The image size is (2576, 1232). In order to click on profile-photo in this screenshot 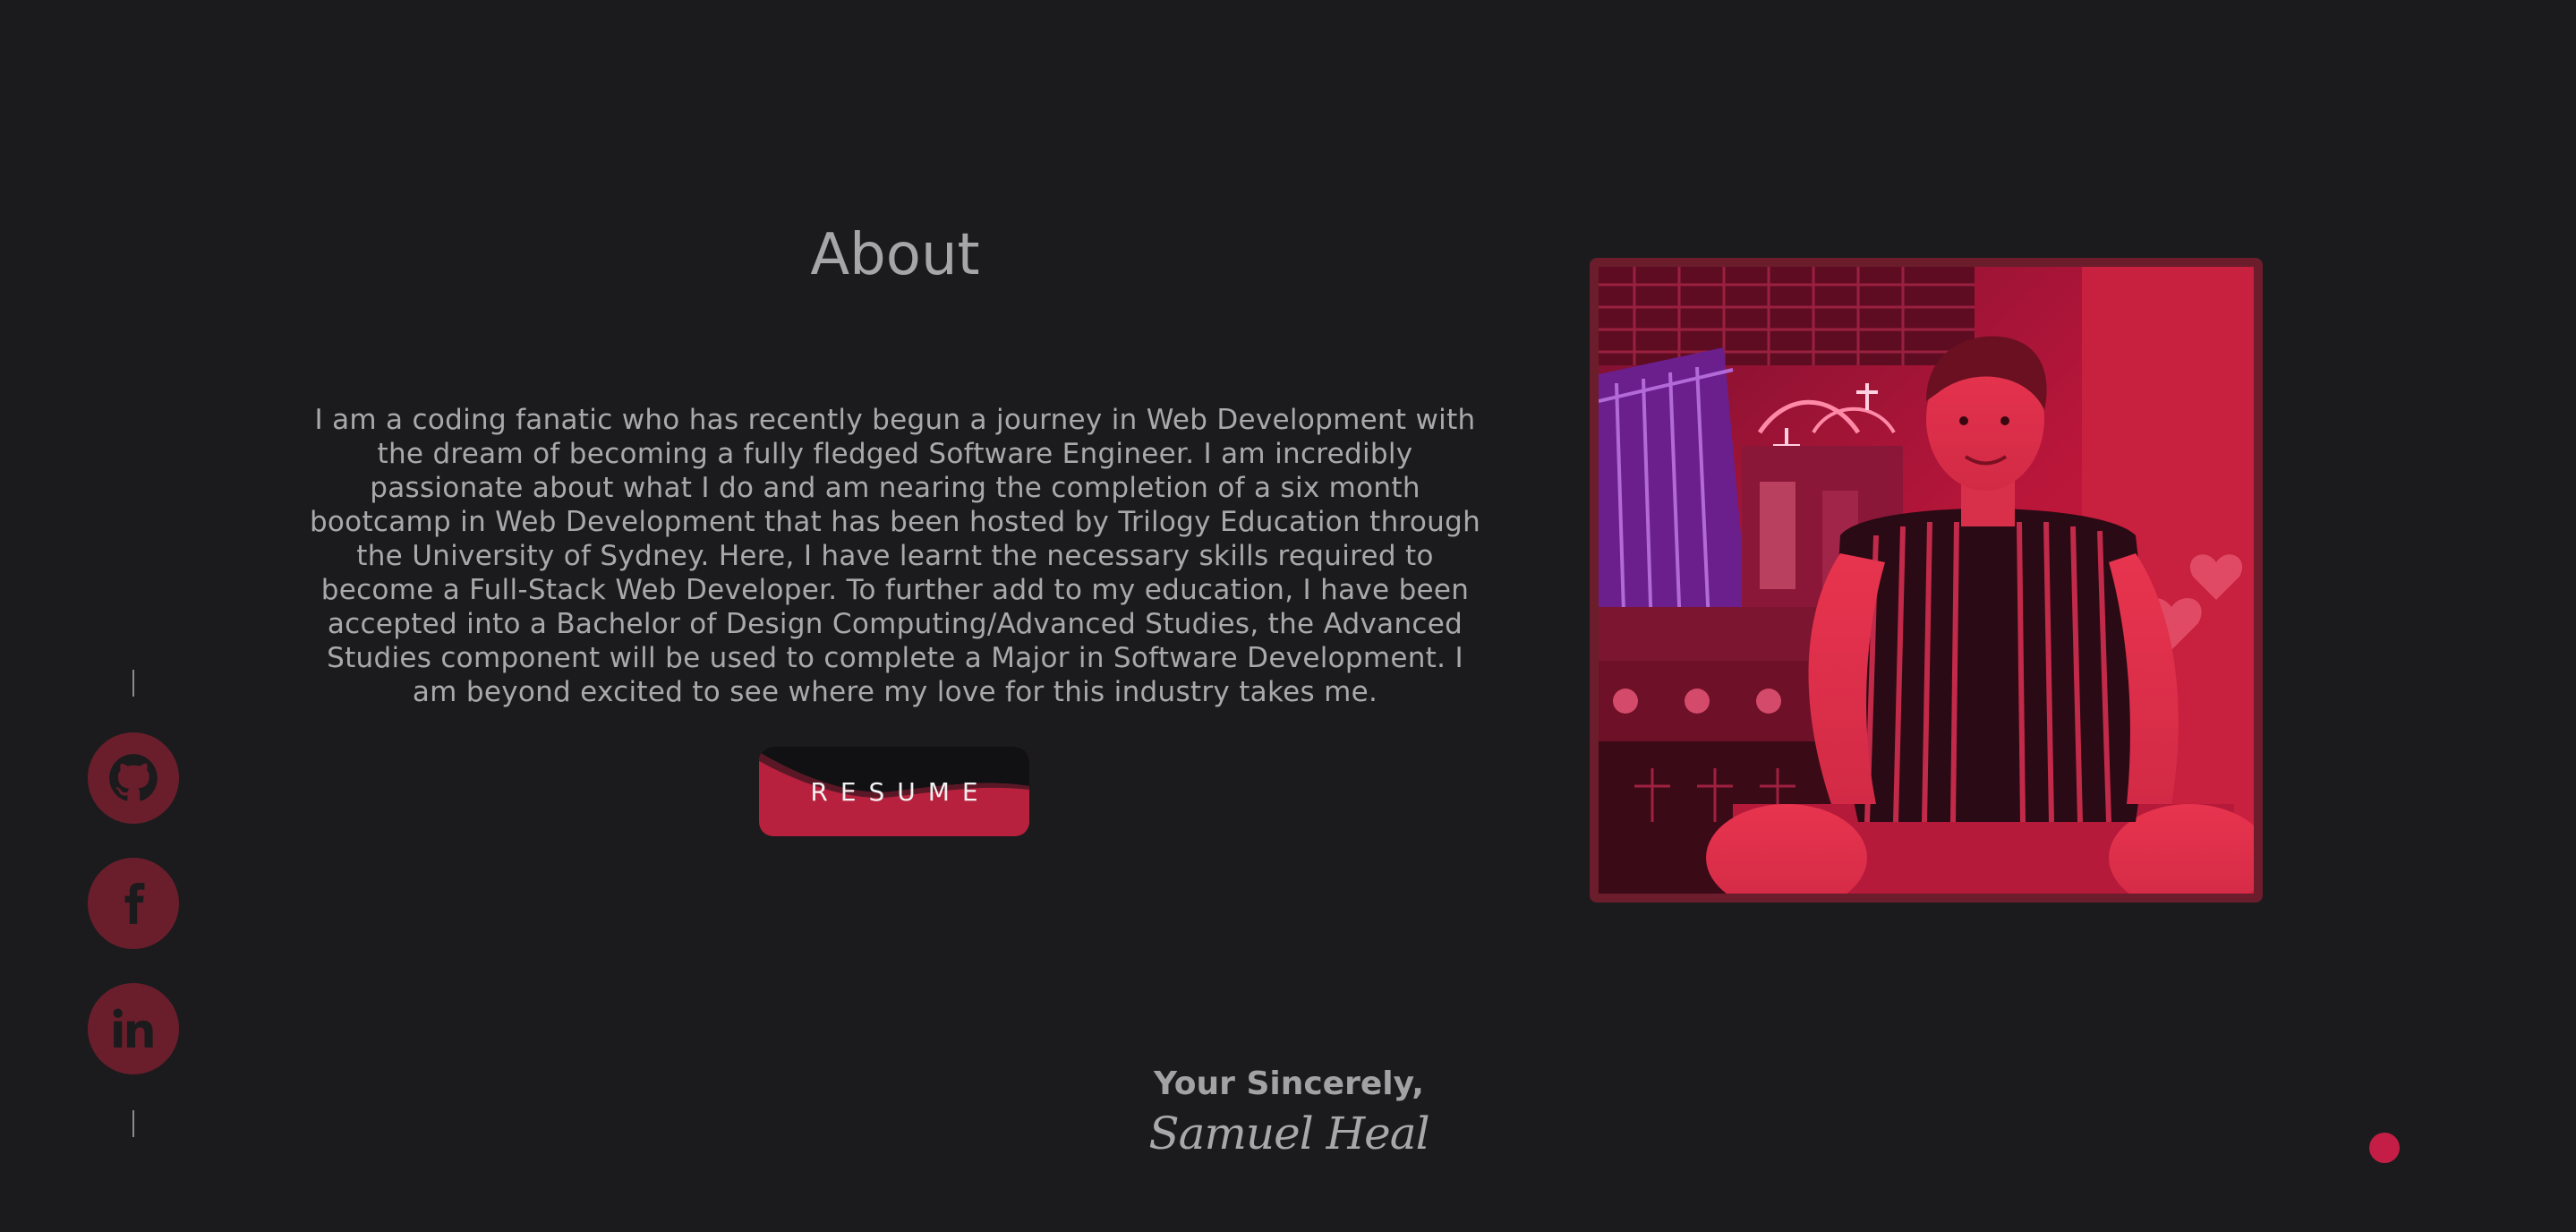, I will do `click(1926, 580)`.